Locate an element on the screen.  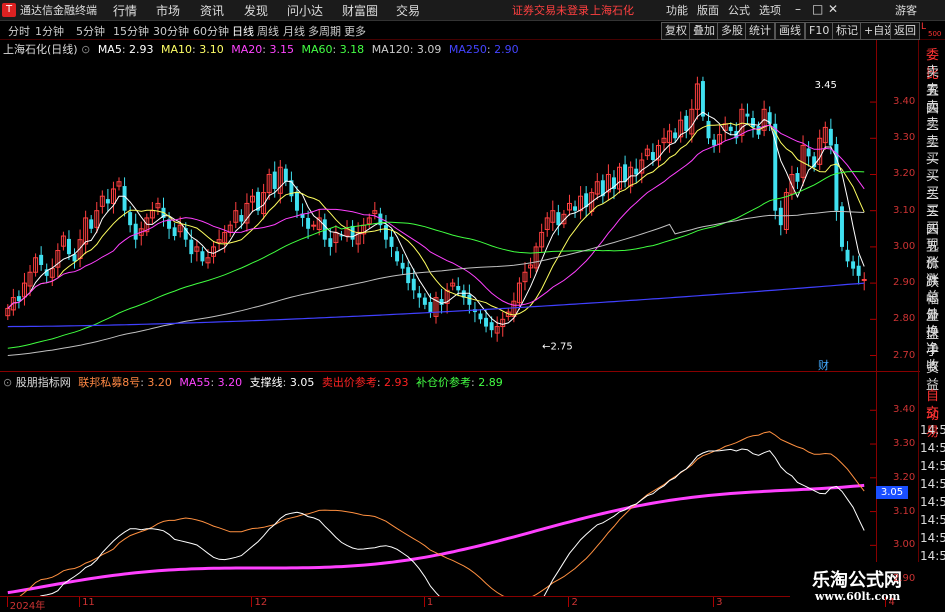
period-tab-daily: 日线 is located at coordinates (243, 31).